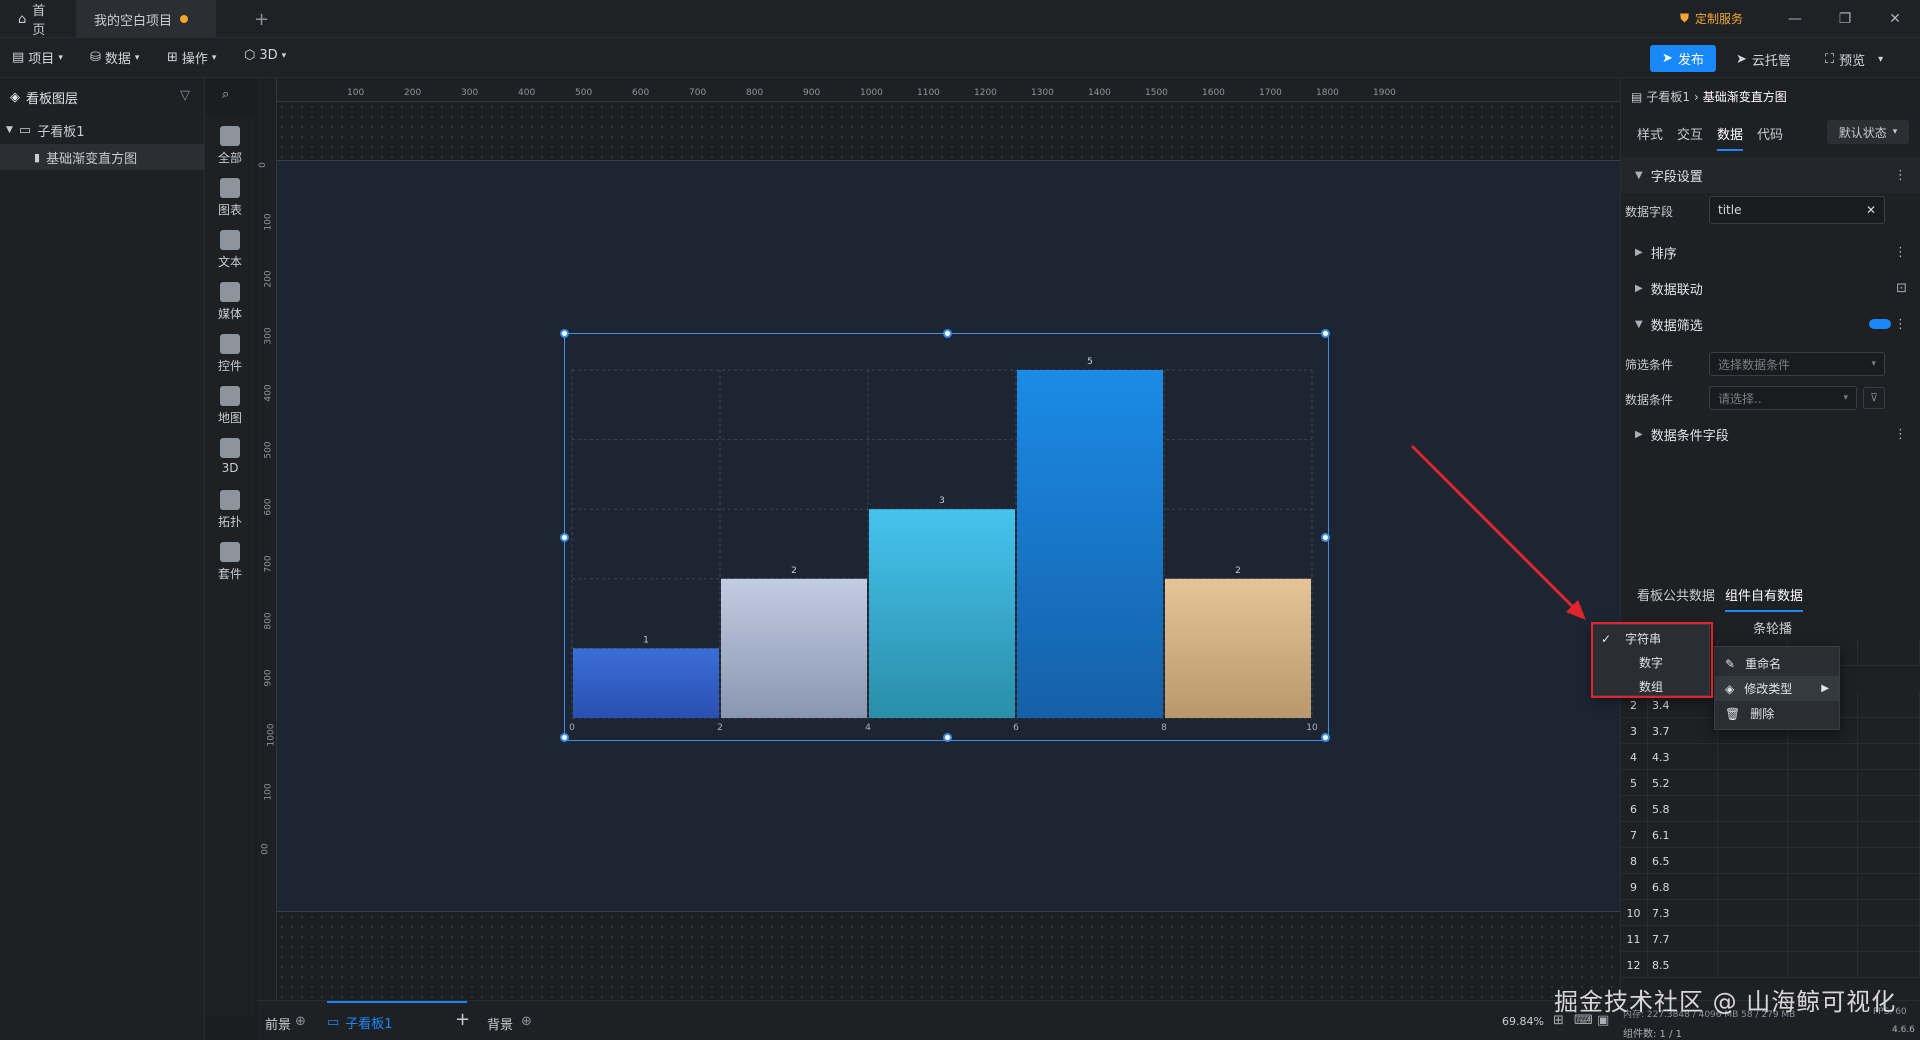 This screenshot has width=1920, height=1040. Describe the element at coordinates (1753, 663) in the screenshot. I see `menu-item-rename: ✎ 重命名` at that location.